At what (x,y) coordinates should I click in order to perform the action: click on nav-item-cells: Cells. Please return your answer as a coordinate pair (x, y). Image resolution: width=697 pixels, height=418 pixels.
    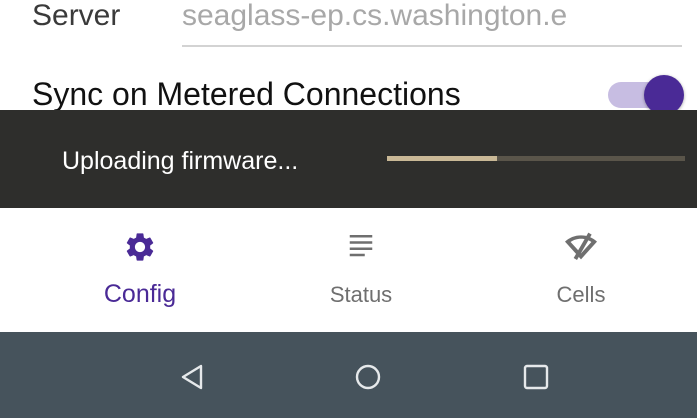
    Looking at the image, I should click on (581, 270).